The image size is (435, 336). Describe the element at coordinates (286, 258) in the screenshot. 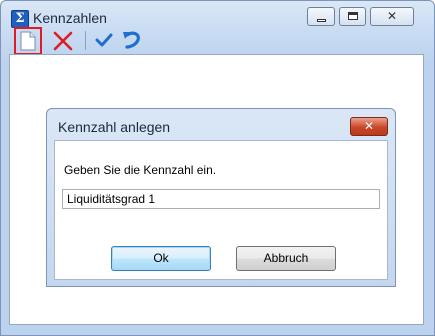

I see `cancel-button: Abbruch` at that location.